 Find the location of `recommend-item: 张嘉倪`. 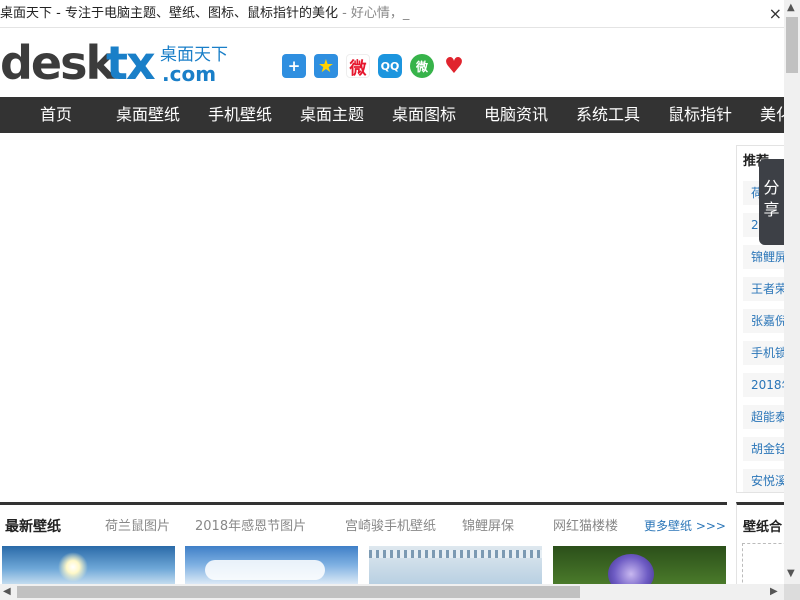

recommend-item: 张嘉倪 is located at coordinates (763, 321).